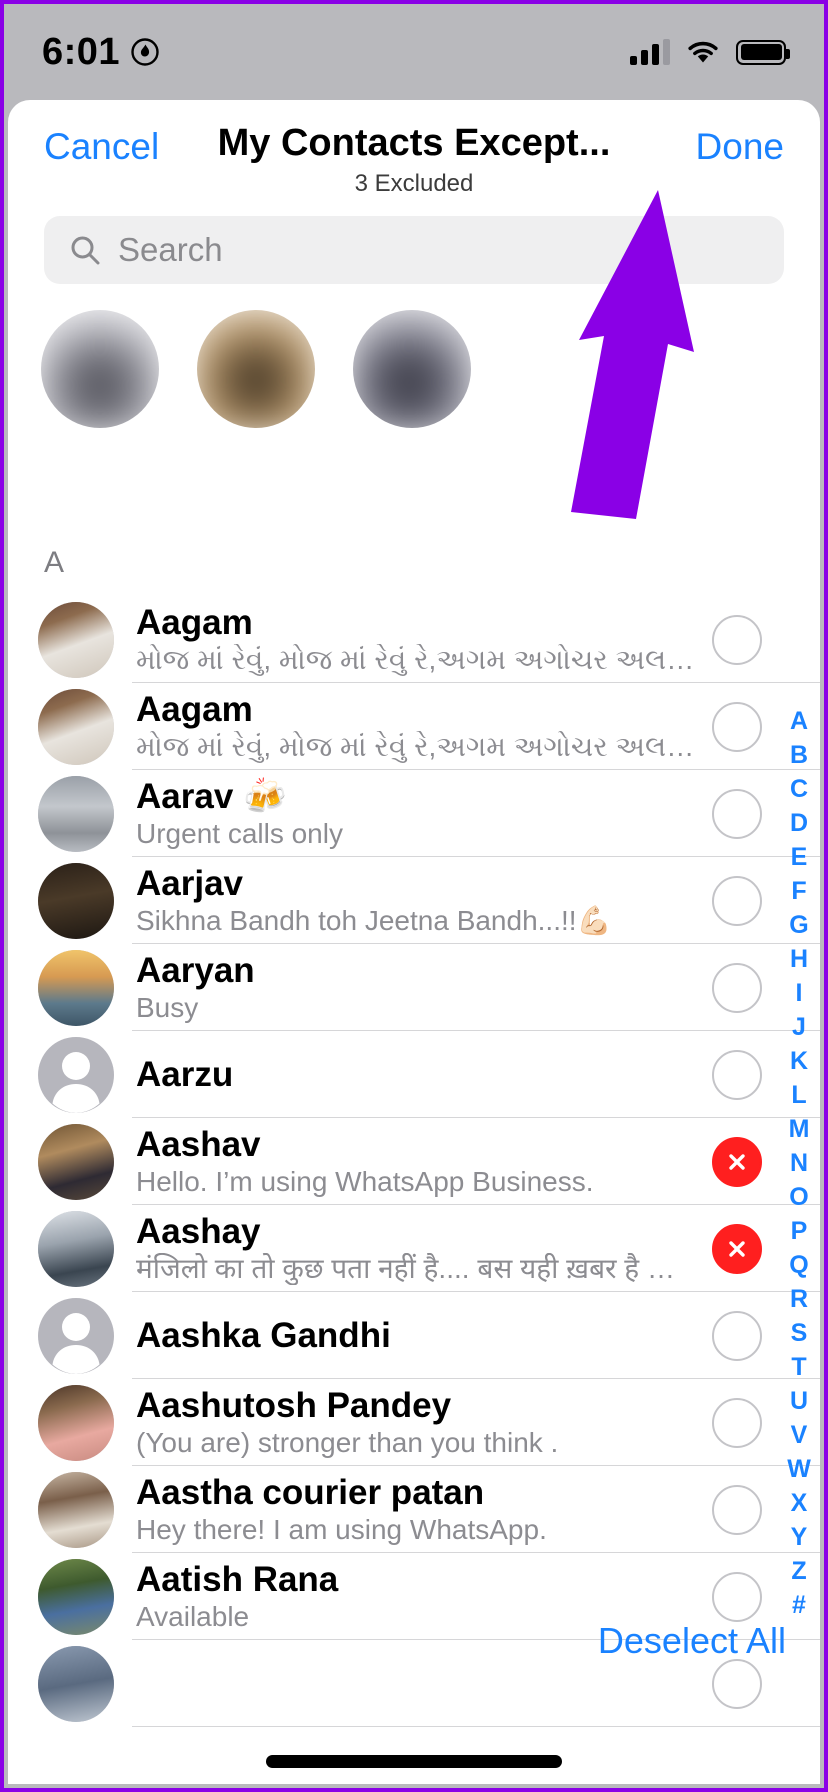  What do you see at coordinates (799, 1537) in the screenshot?
I see `index-letter: Y` at bounding box center [799, 1537].